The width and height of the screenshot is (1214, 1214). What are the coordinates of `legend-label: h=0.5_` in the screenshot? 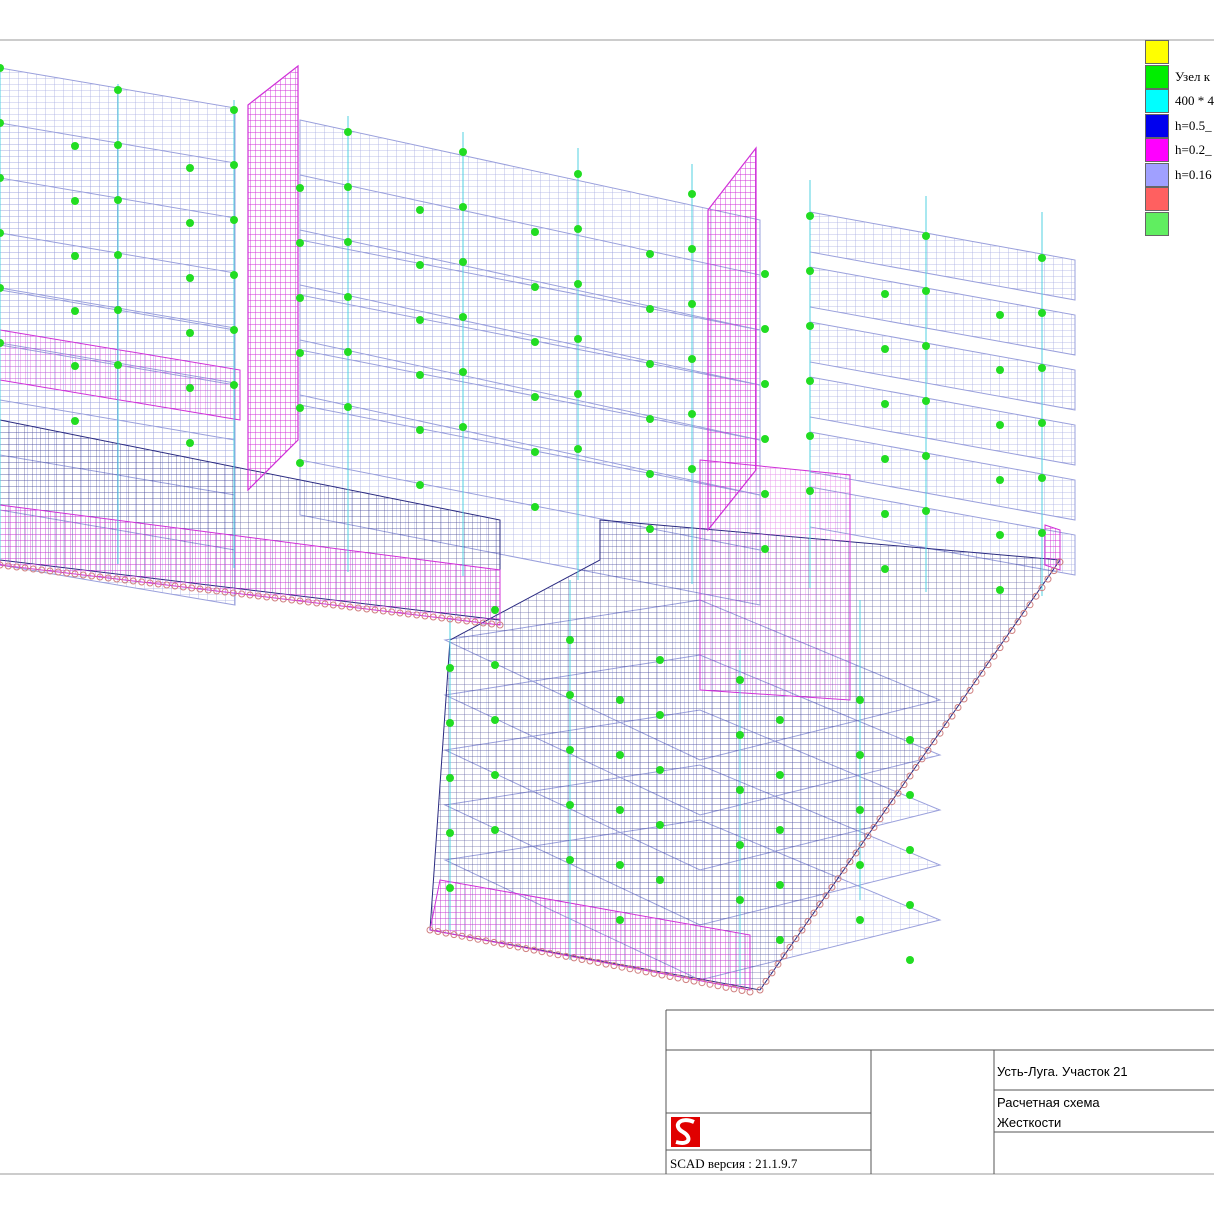 It's located at (1193, 125).